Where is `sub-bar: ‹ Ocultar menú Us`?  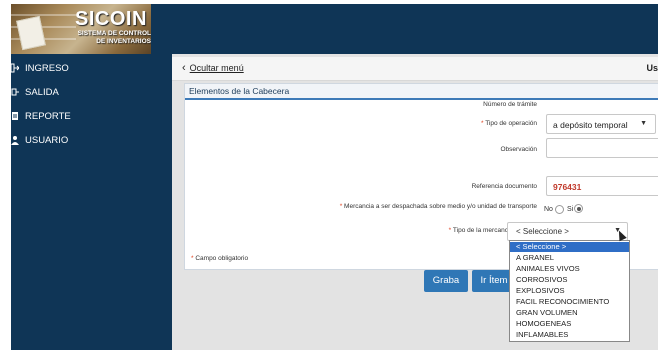 sub-bar: ‹ Ocultar menú Us is located at coordinates (415, 69).